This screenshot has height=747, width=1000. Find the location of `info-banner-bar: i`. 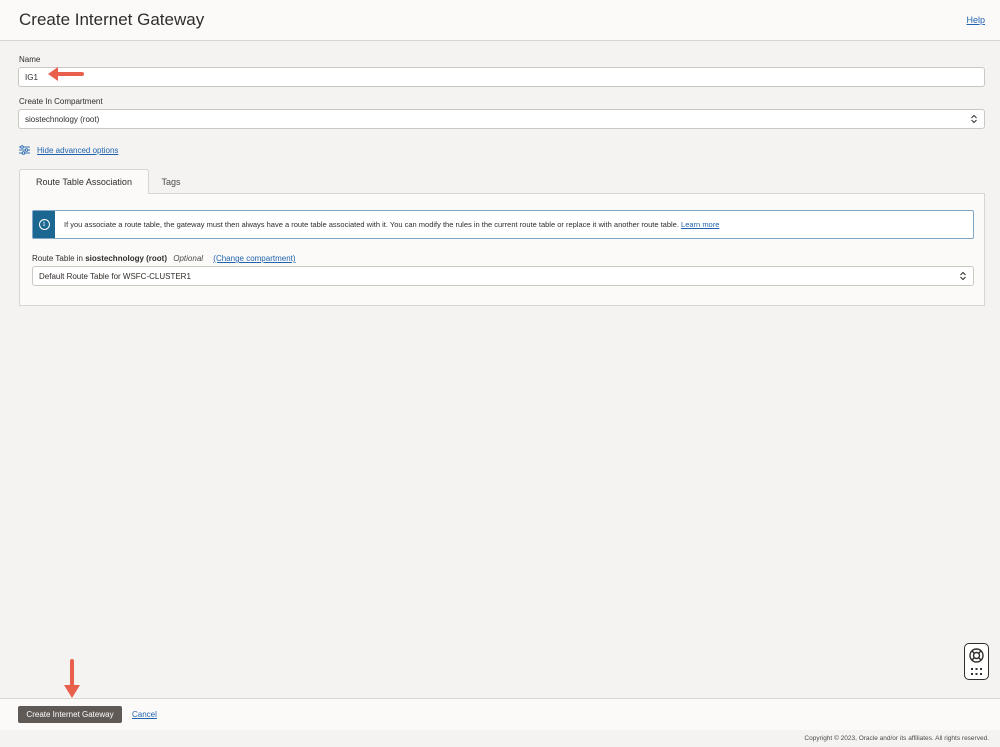

info-banner-bar: i is located at coordinates (44, 224).